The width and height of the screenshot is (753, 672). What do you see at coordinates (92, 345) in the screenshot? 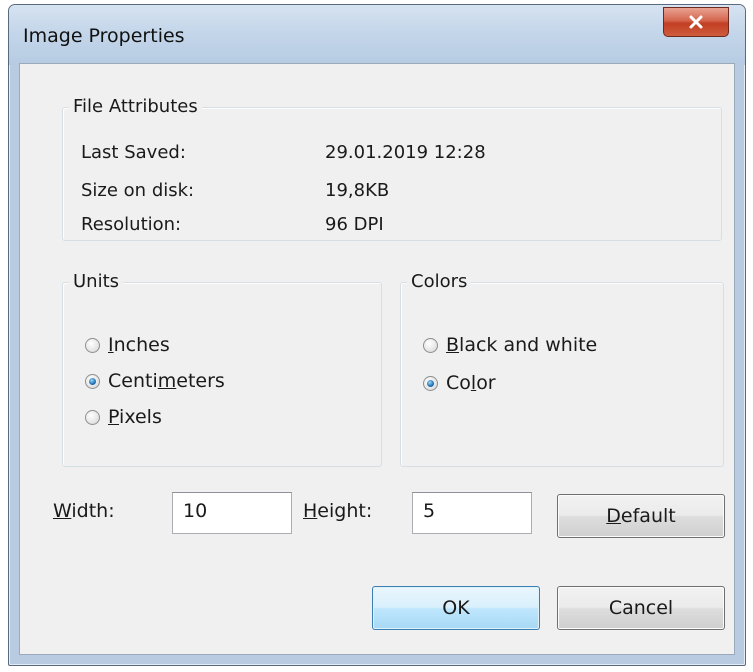
I see `radio-inches-indicator` at bounding box center [92, 345].